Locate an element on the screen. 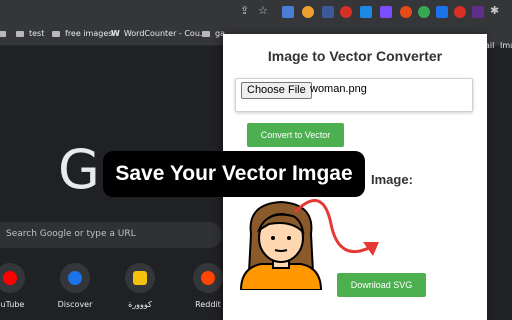  result-heading: Image: is located at coordinates (392, 179).